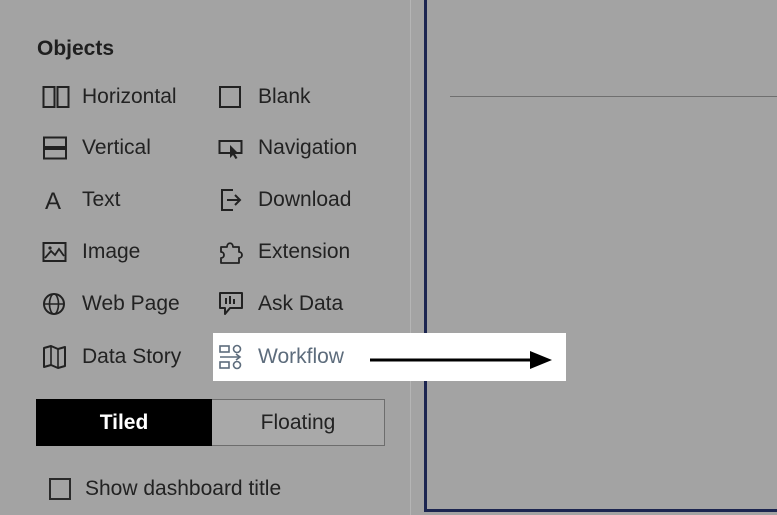  I want to click on tiled-button: Tiled, so click(124, 422).